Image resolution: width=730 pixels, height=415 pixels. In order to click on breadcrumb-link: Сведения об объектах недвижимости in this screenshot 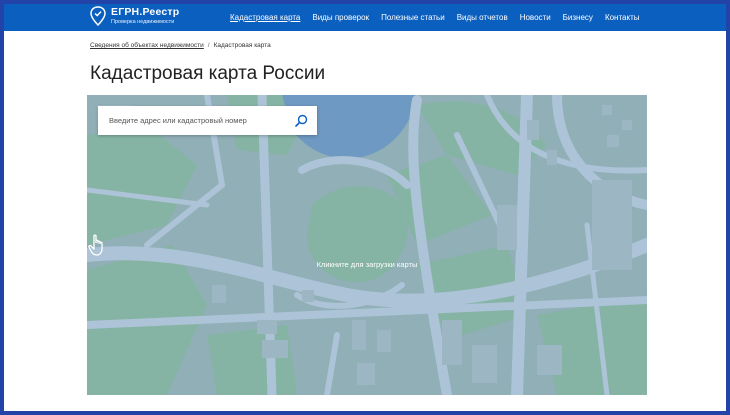, I will do `click(147, 45)`.